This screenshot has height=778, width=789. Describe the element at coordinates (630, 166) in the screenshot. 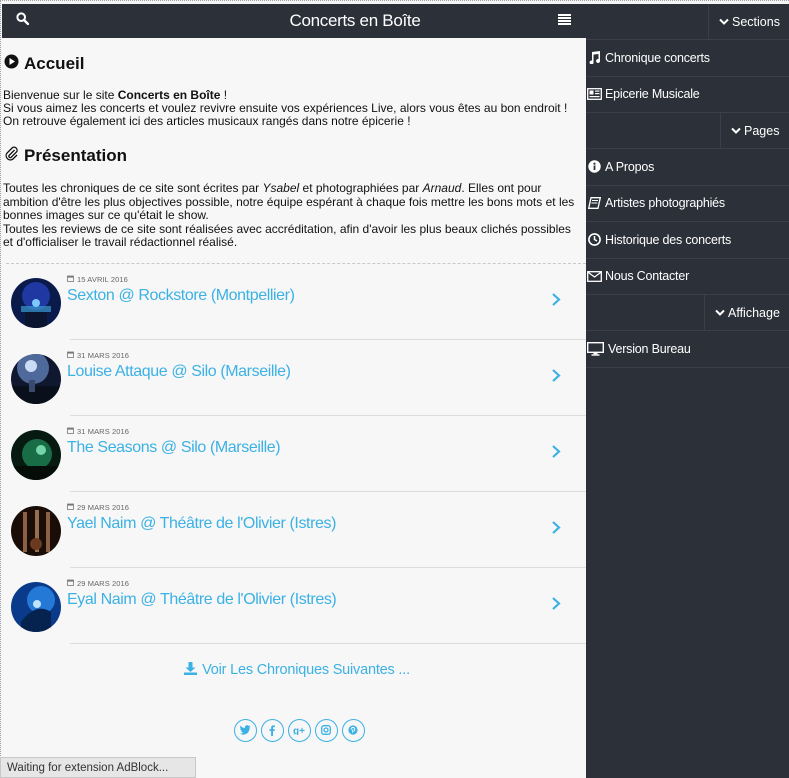

I see `sidebar-item-label: A Propos` at that location.